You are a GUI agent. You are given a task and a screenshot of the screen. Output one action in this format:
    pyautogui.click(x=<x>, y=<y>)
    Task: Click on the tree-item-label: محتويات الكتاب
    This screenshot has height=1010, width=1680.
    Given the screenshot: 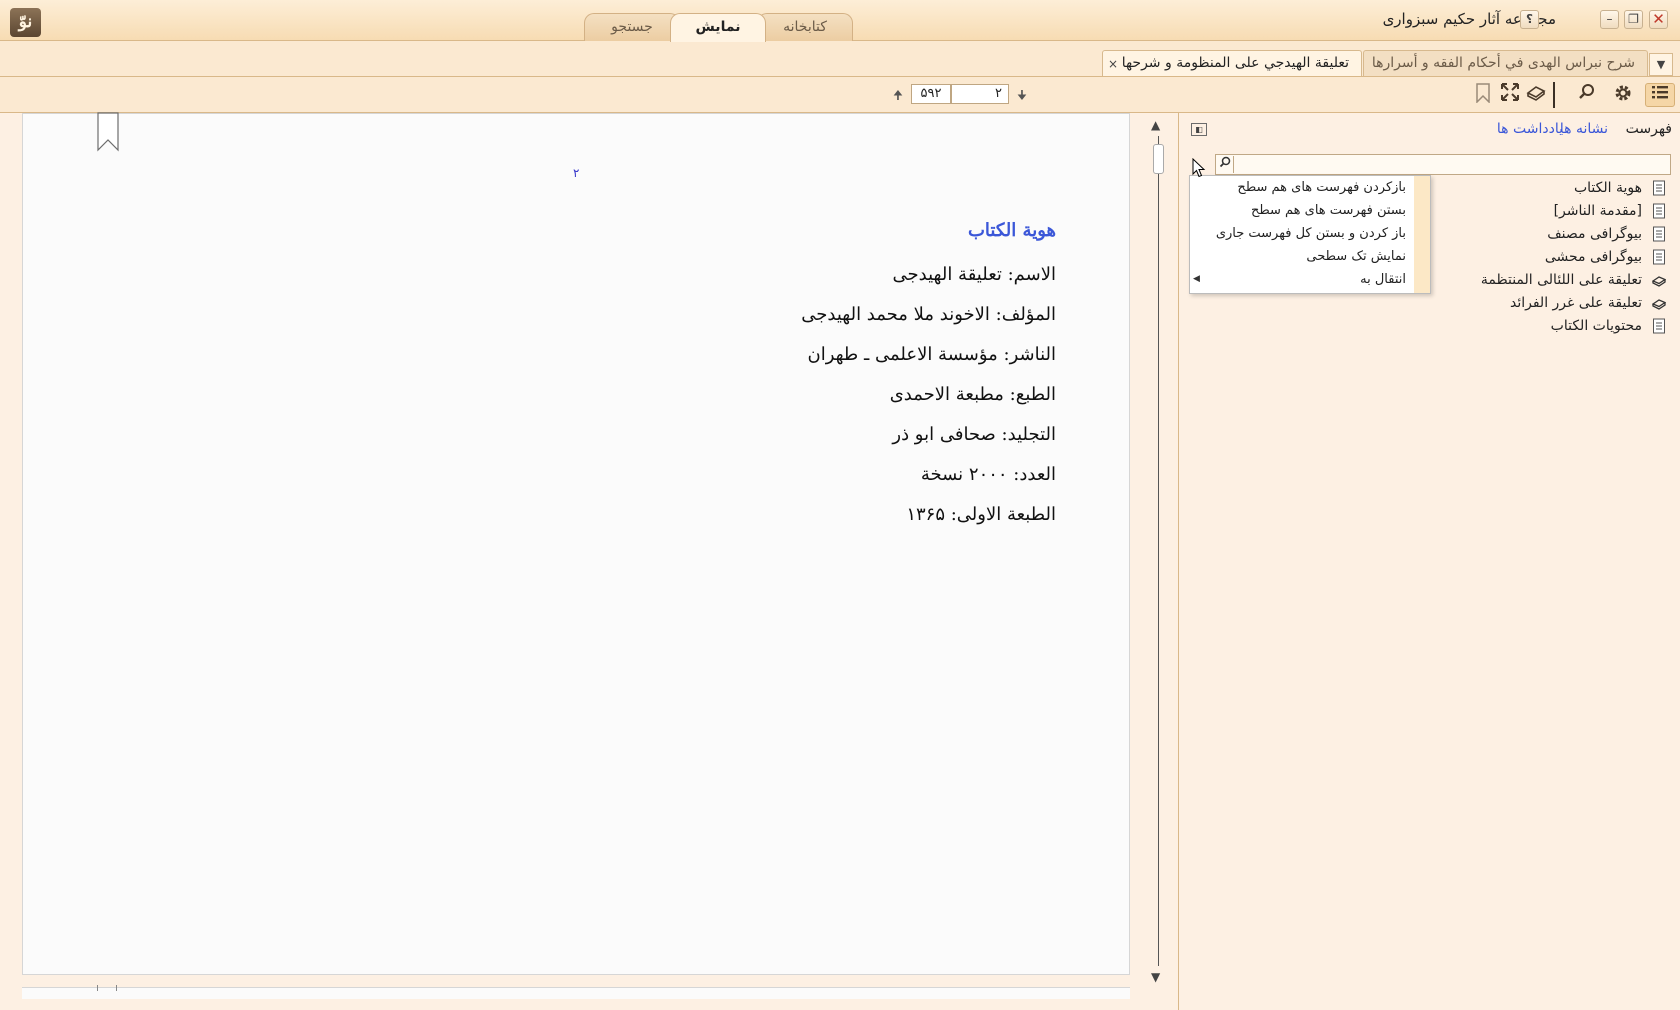 What is the action you would take?
    pyautogui.click(x=1596, y=326)
    